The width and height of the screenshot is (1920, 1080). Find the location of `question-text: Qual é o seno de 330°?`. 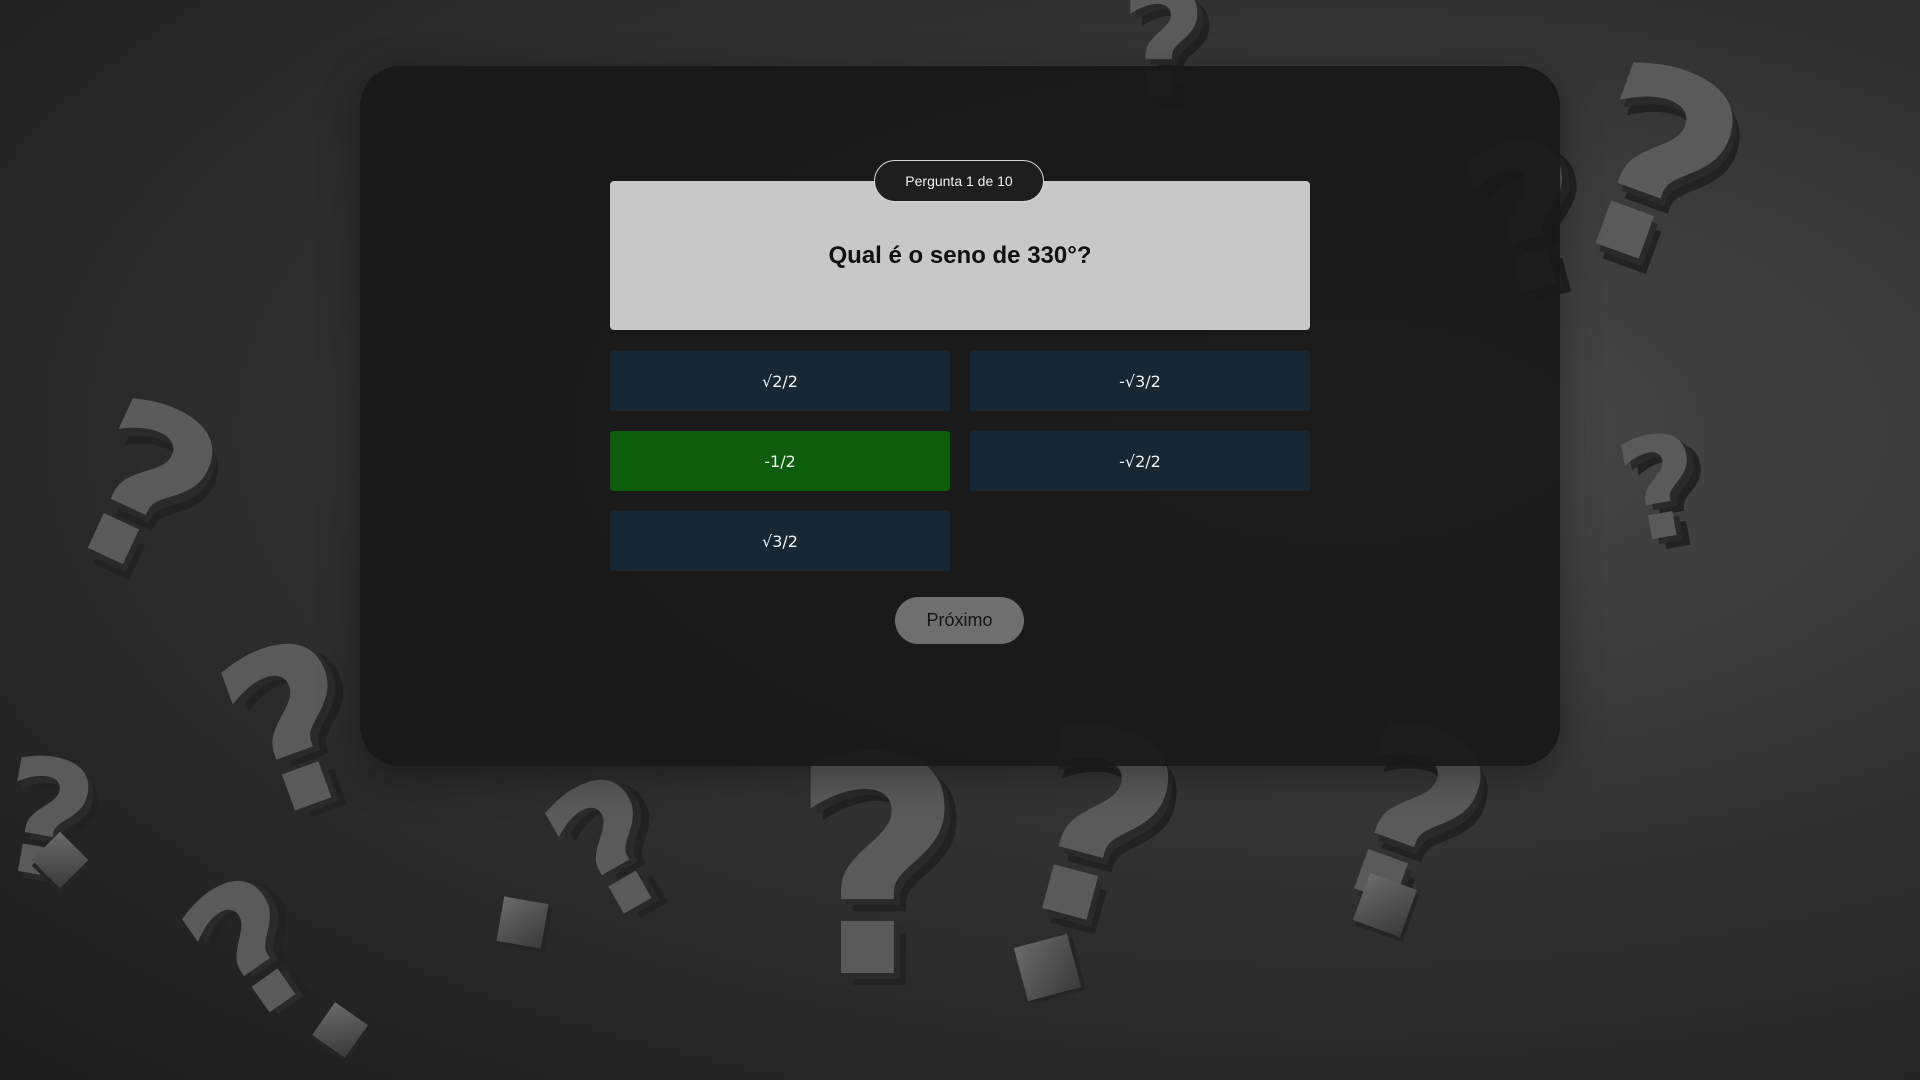

question-text: Qual é o seno de 330°? is located at coordinates (960, 255).